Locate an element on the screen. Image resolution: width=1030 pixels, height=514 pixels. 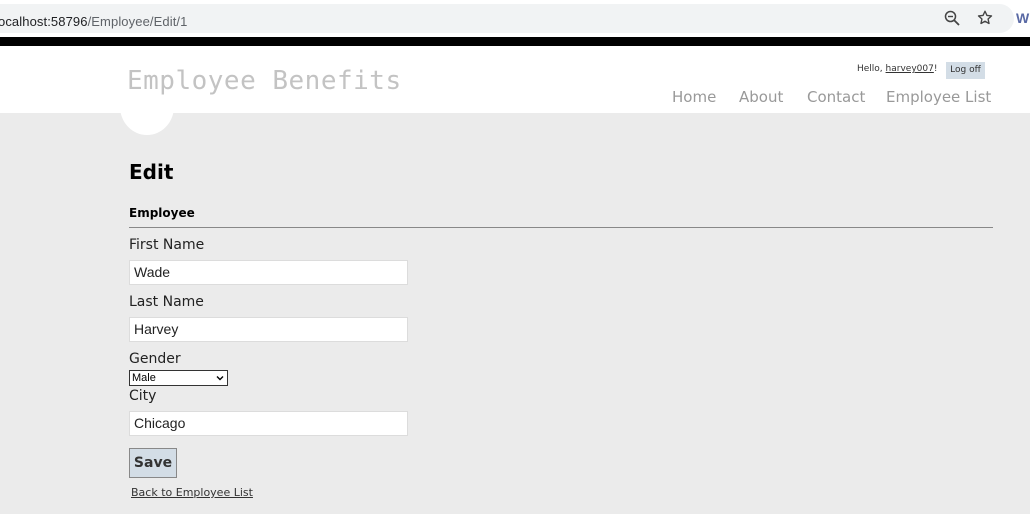
log-off-button: Log off is located at coordinates (965, 70).